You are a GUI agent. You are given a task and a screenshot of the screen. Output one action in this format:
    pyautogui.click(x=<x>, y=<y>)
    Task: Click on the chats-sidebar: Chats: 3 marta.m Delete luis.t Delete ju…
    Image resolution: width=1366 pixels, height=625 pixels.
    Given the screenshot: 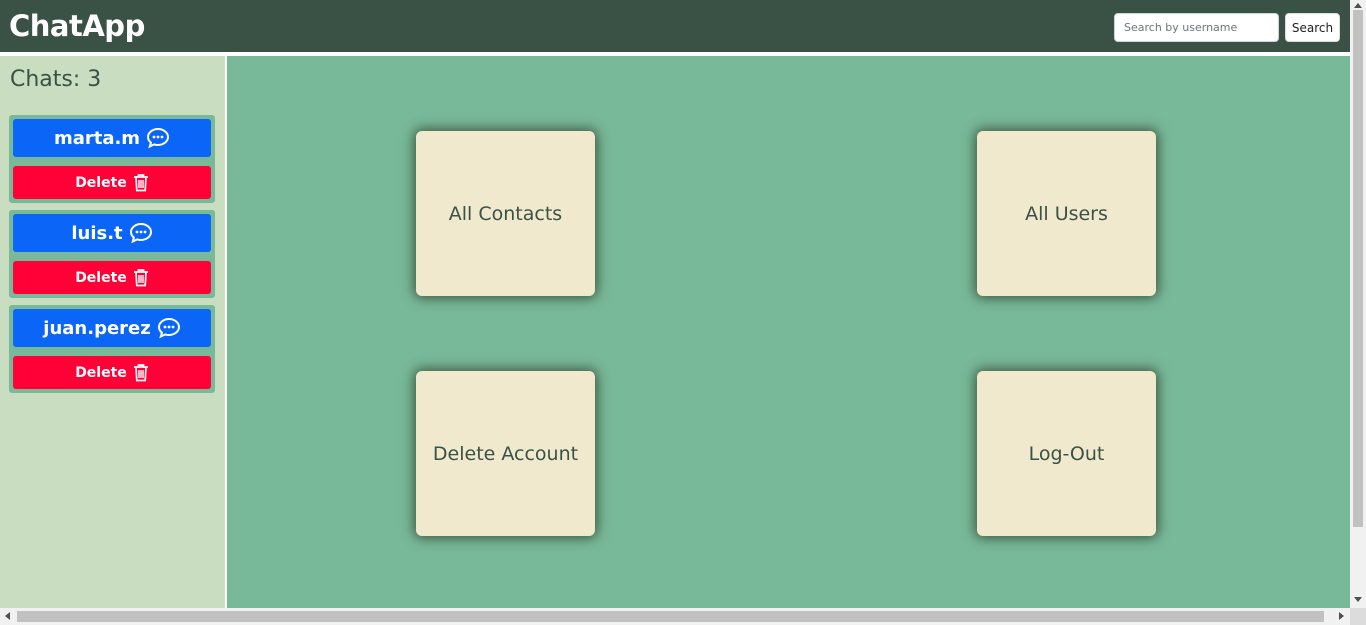 What is the action you would take?
    pyautogui.click(x=113, y=332)
    